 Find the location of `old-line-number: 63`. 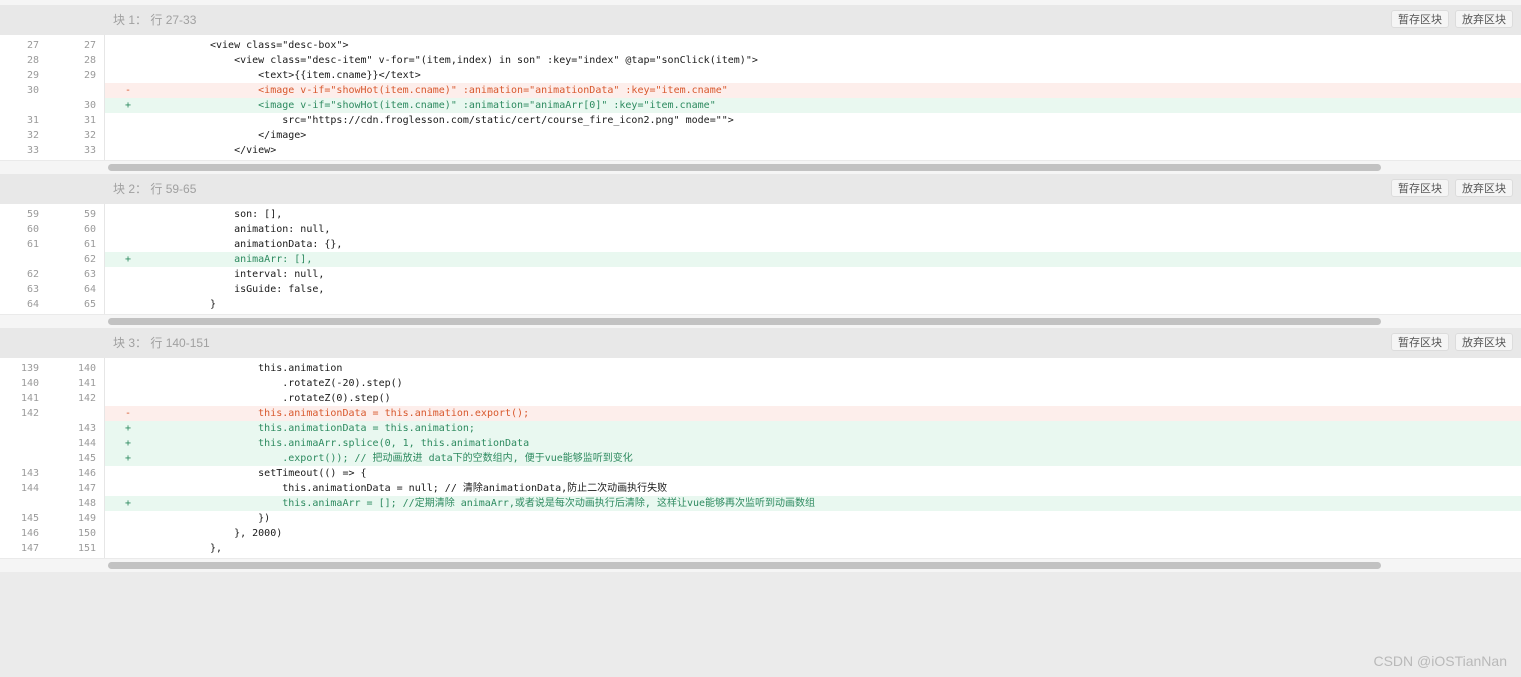

old-line-number: 63 is located at coordinates (32, 289).